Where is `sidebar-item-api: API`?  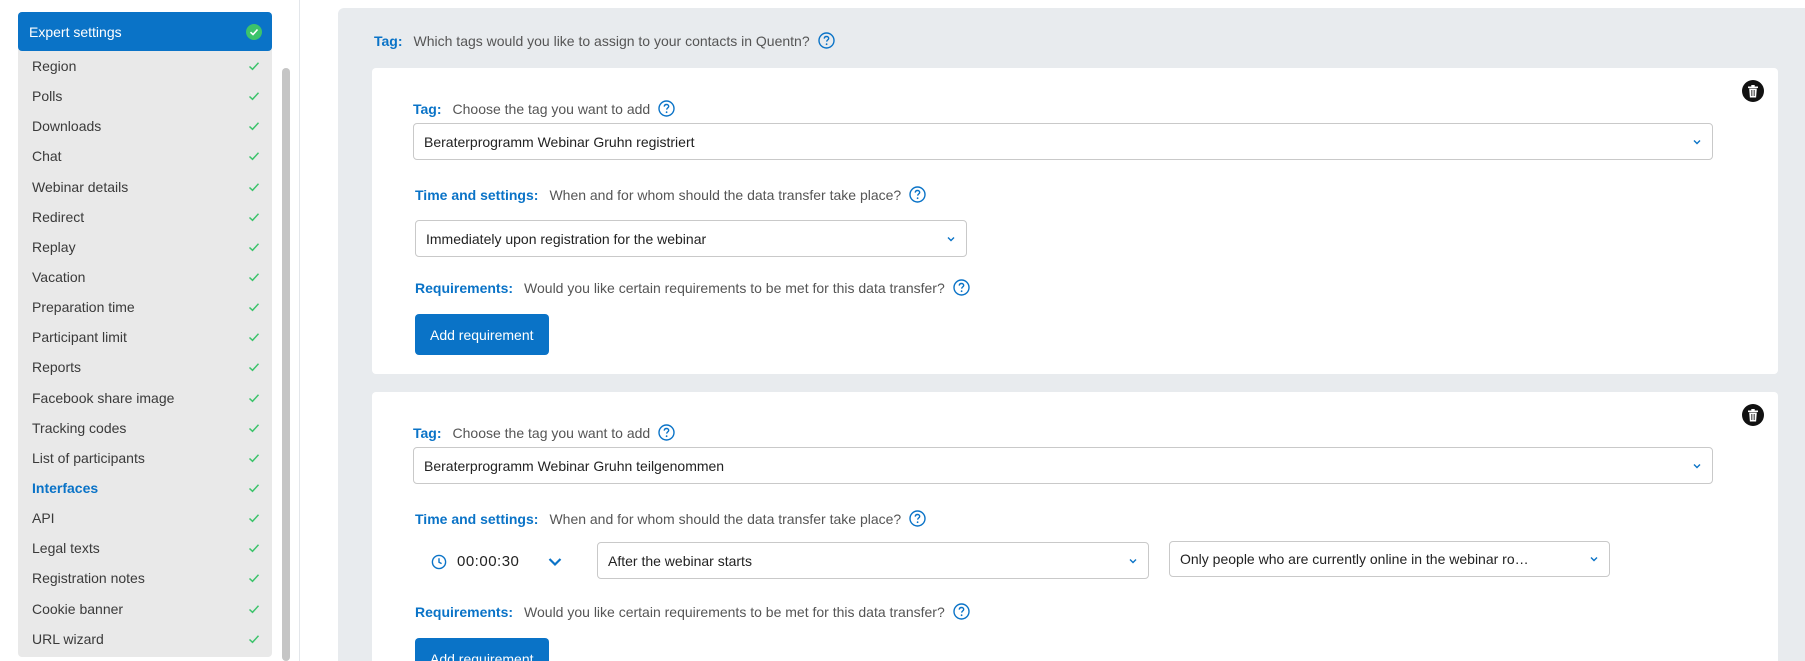 sidebar-item-api: API is located at coordinates (145, 518).